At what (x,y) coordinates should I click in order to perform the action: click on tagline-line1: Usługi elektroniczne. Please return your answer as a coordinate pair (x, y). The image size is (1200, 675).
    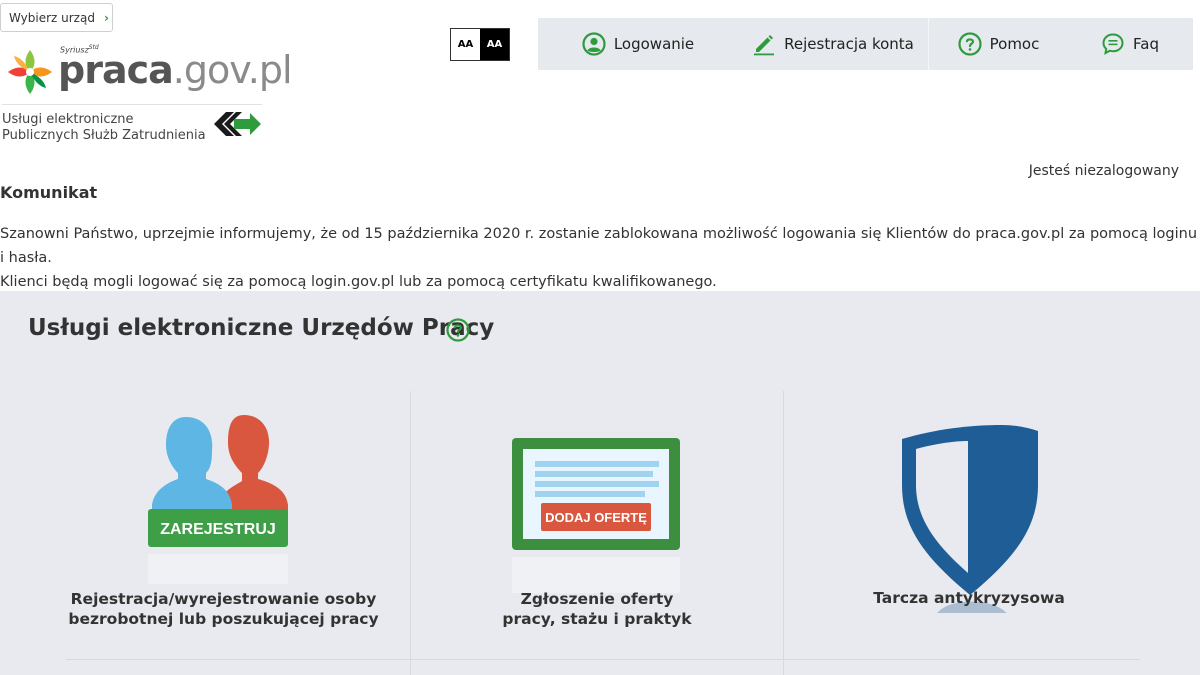
    Looking at the image, I should click on (68, 119).